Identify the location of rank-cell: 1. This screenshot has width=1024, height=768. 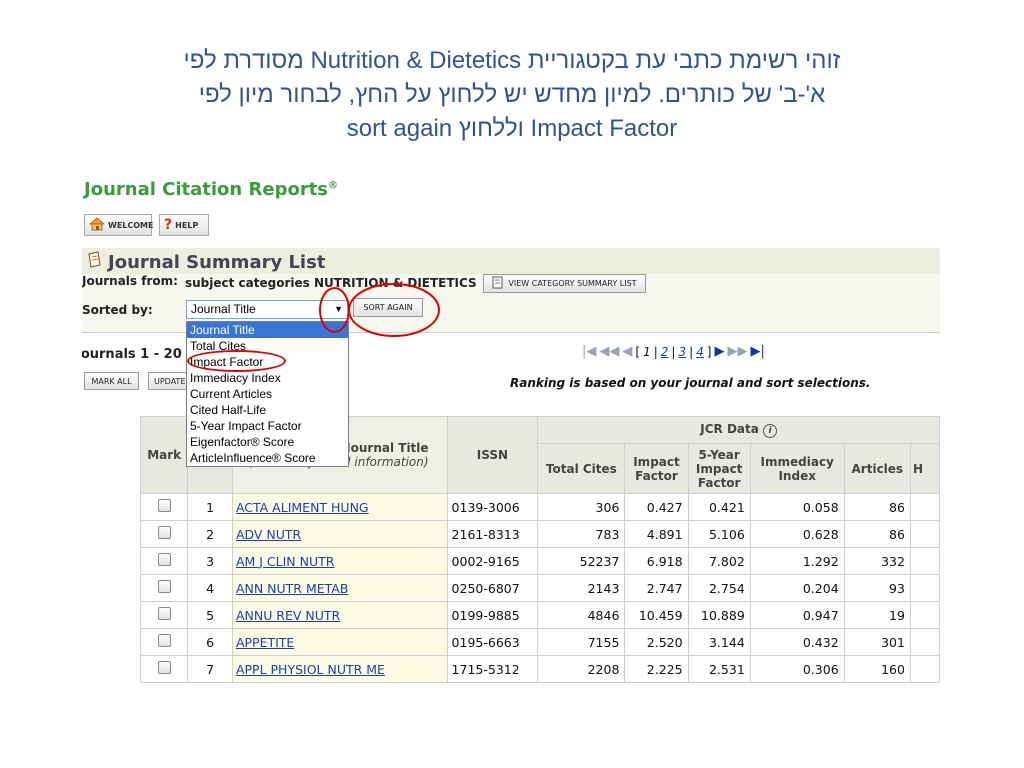
(210, 507).